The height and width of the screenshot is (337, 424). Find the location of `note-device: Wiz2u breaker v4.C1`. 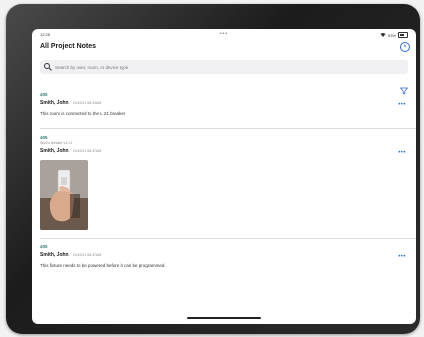

note-device: Wiz2u breaker v4.C1 is located at coordinates (56, 143).